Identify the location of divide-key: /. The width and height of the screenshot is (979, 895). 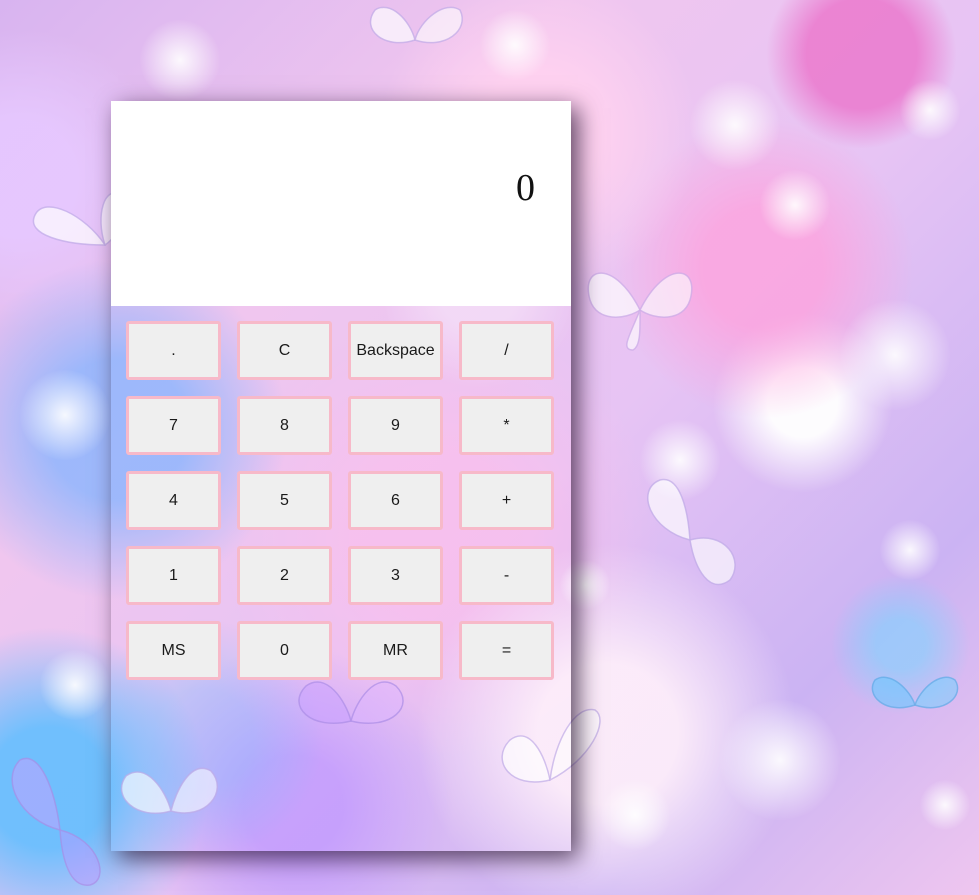
(506, 350).